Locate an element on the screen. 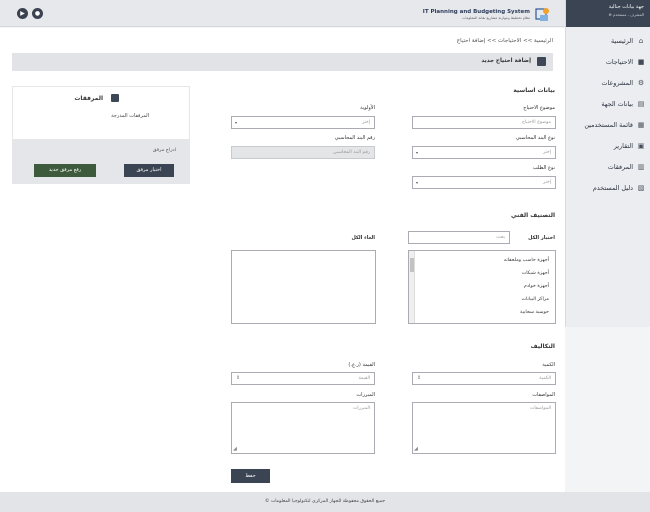 This screenshot has height=512, width=650. sidebar-item-label: المشروعات is located at coordinates (617, 82).